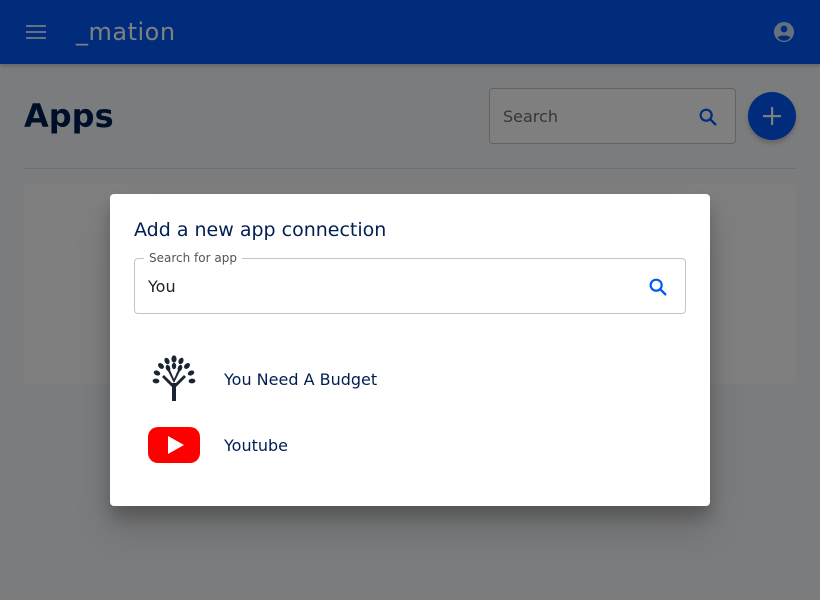 The height and width of the screenshot is (600, 820). What do you see at coordinates (174, 445) in the screenshot?
I see `youtube-icon` at bounding box center [174, 445].